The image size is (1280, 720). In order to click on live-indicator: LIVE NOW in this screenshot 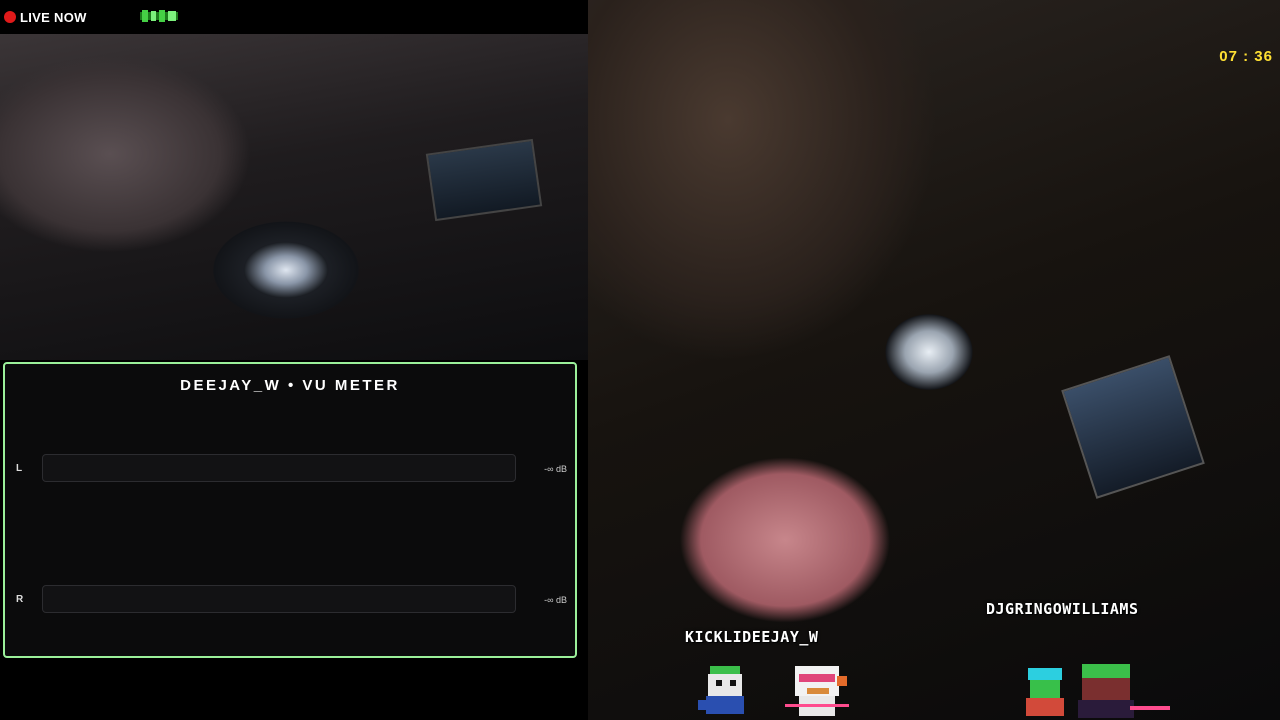, I will do `click(45, 17)`.